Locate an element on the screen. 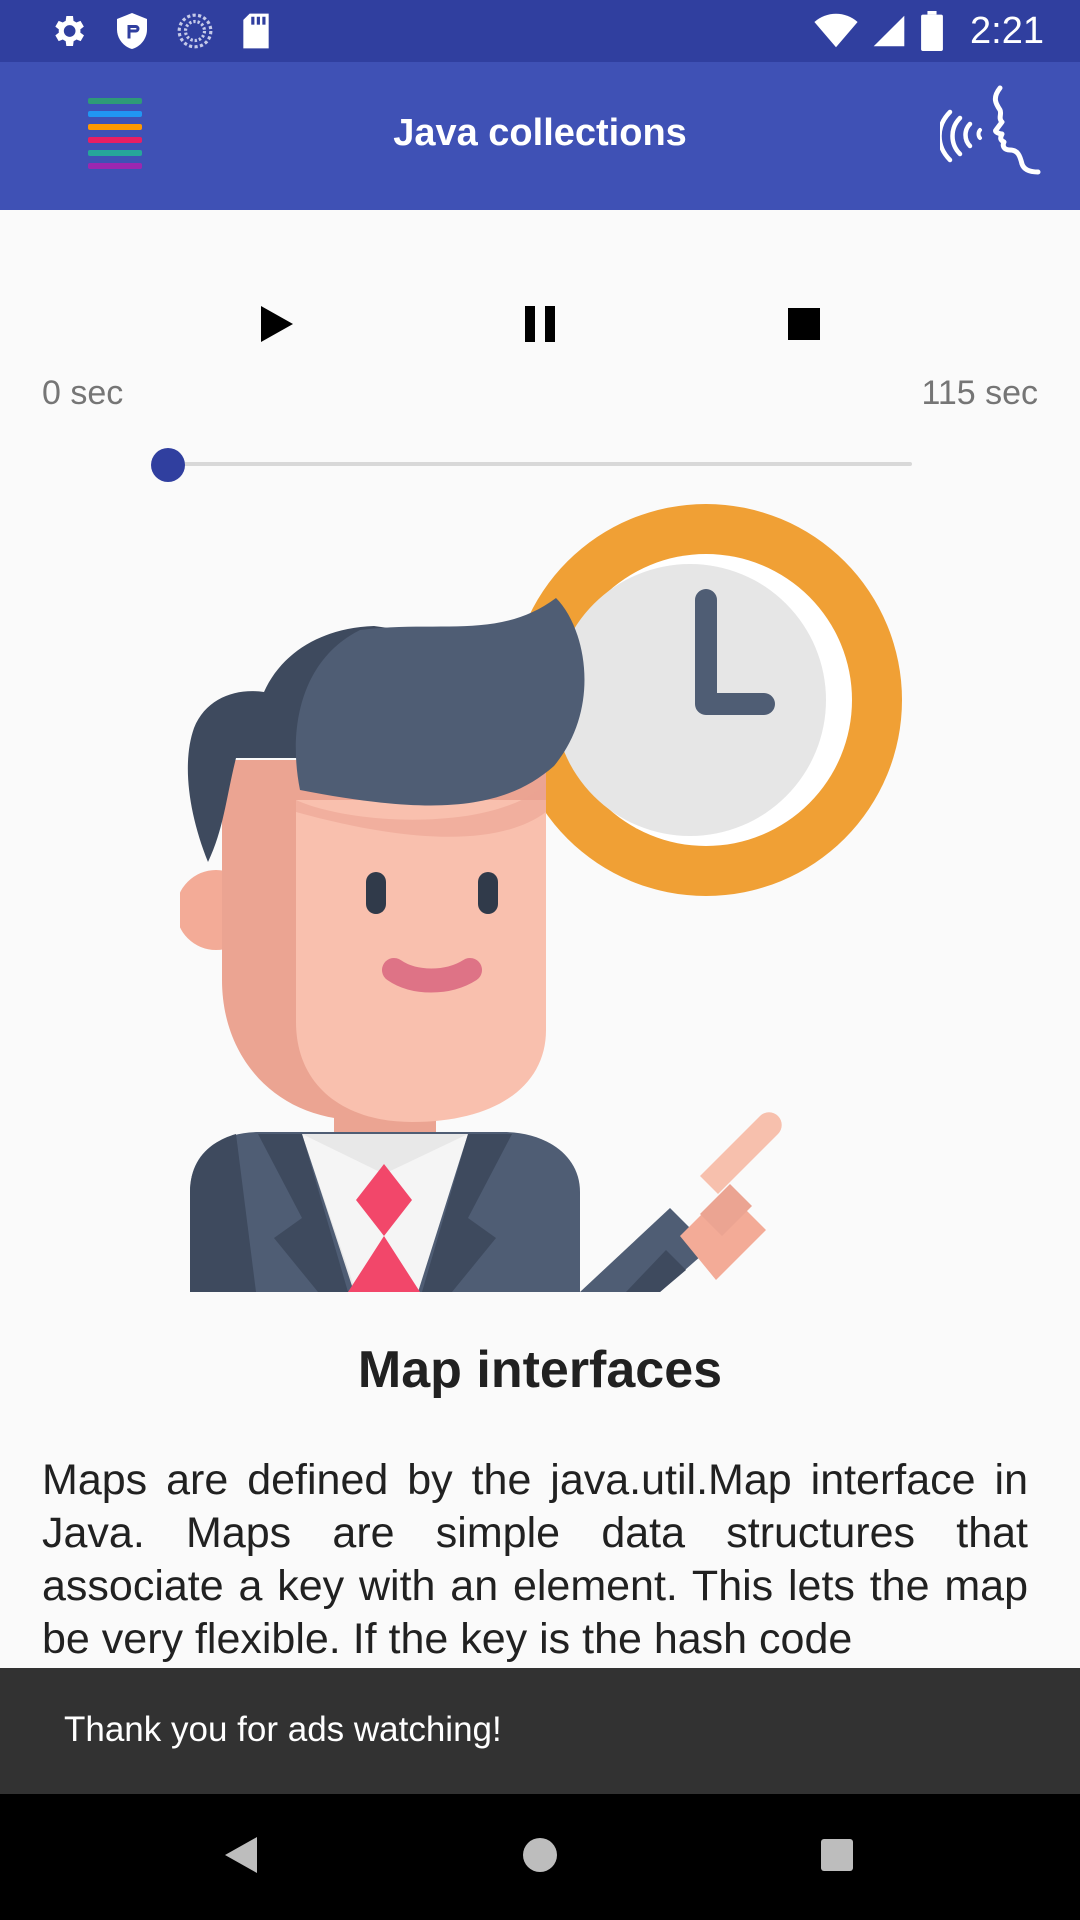  play-icon is located at coordinates (277, 326).